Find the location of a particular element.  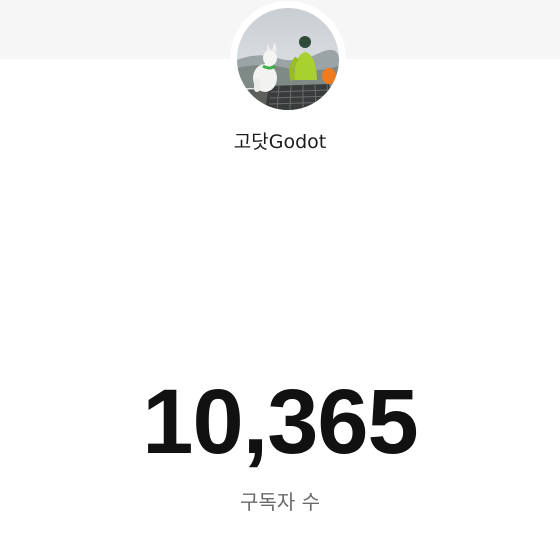

avatar-photo is located at coordinates (288, 59).